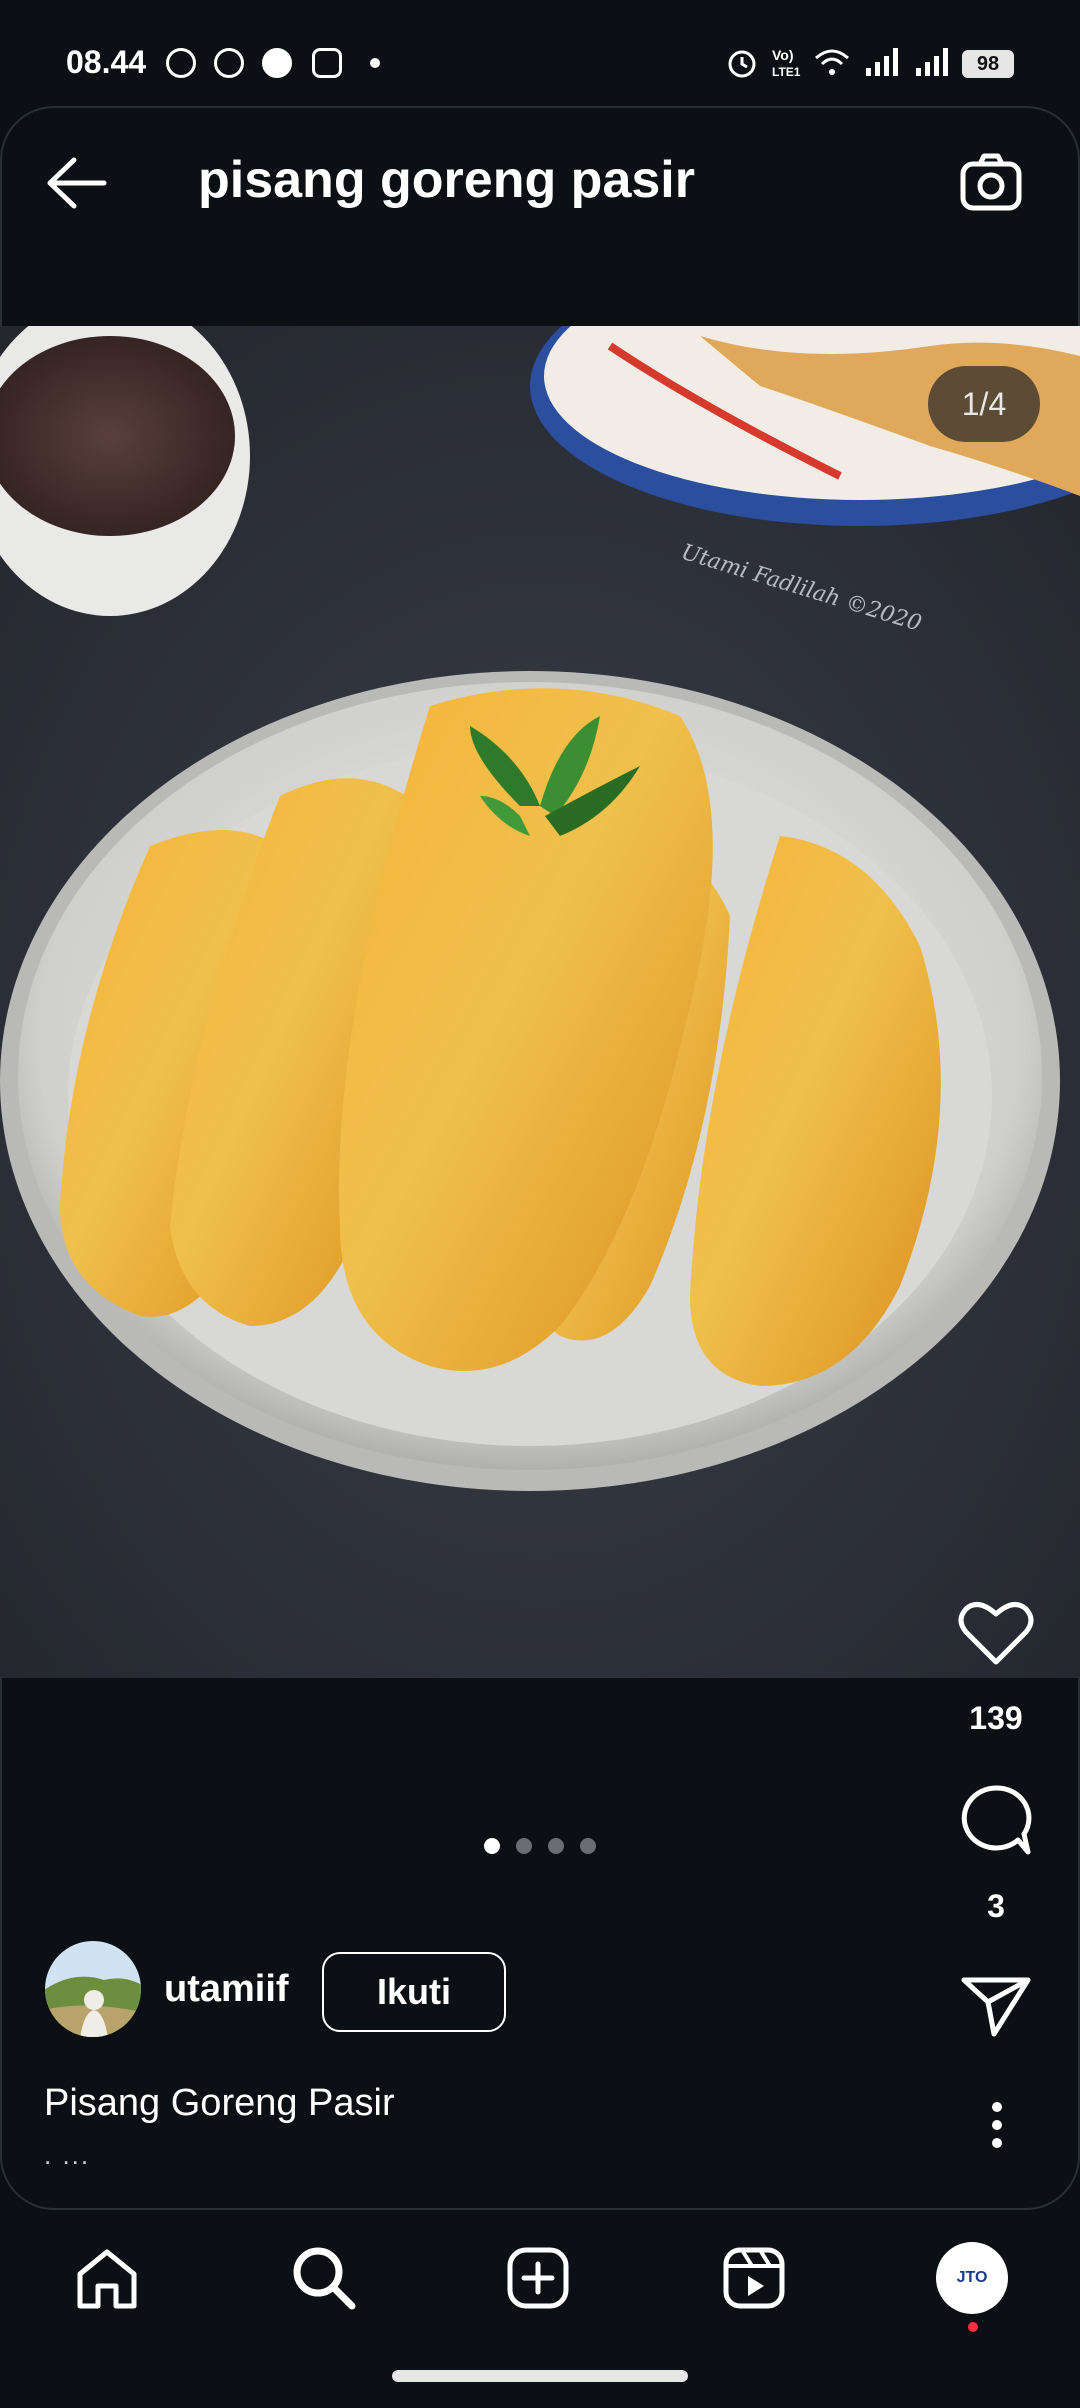  What do you see at coordinates (327, 63) in the screenshot?
I see `instagram-icon` at bounding box center [327, 63].